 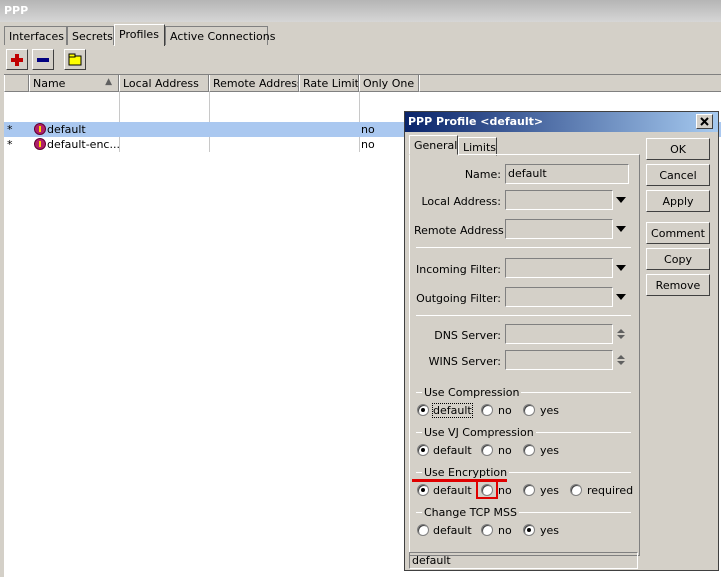 I want to click on tcp-mss-yes-label: yes, so click(x=549, y=530).